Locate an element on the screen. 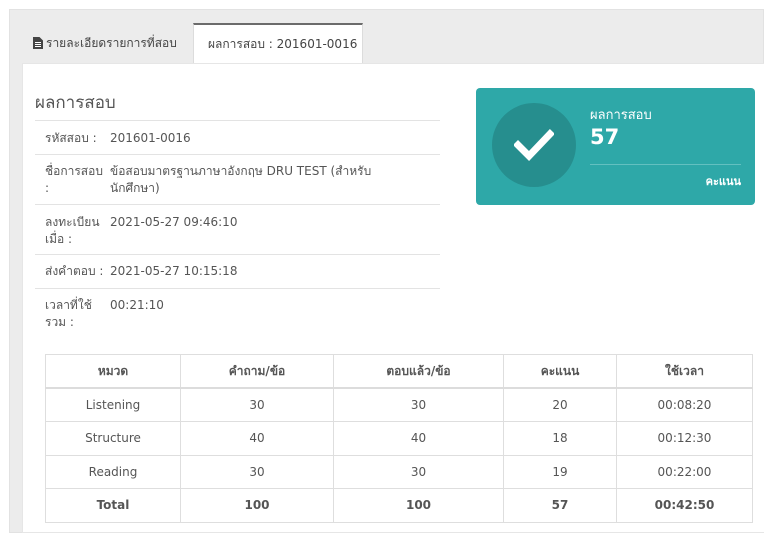 This screenshot has width=764, height=533. header-answered: ตอบแล้ว/ข้อ is located at coordinates (418, 371).